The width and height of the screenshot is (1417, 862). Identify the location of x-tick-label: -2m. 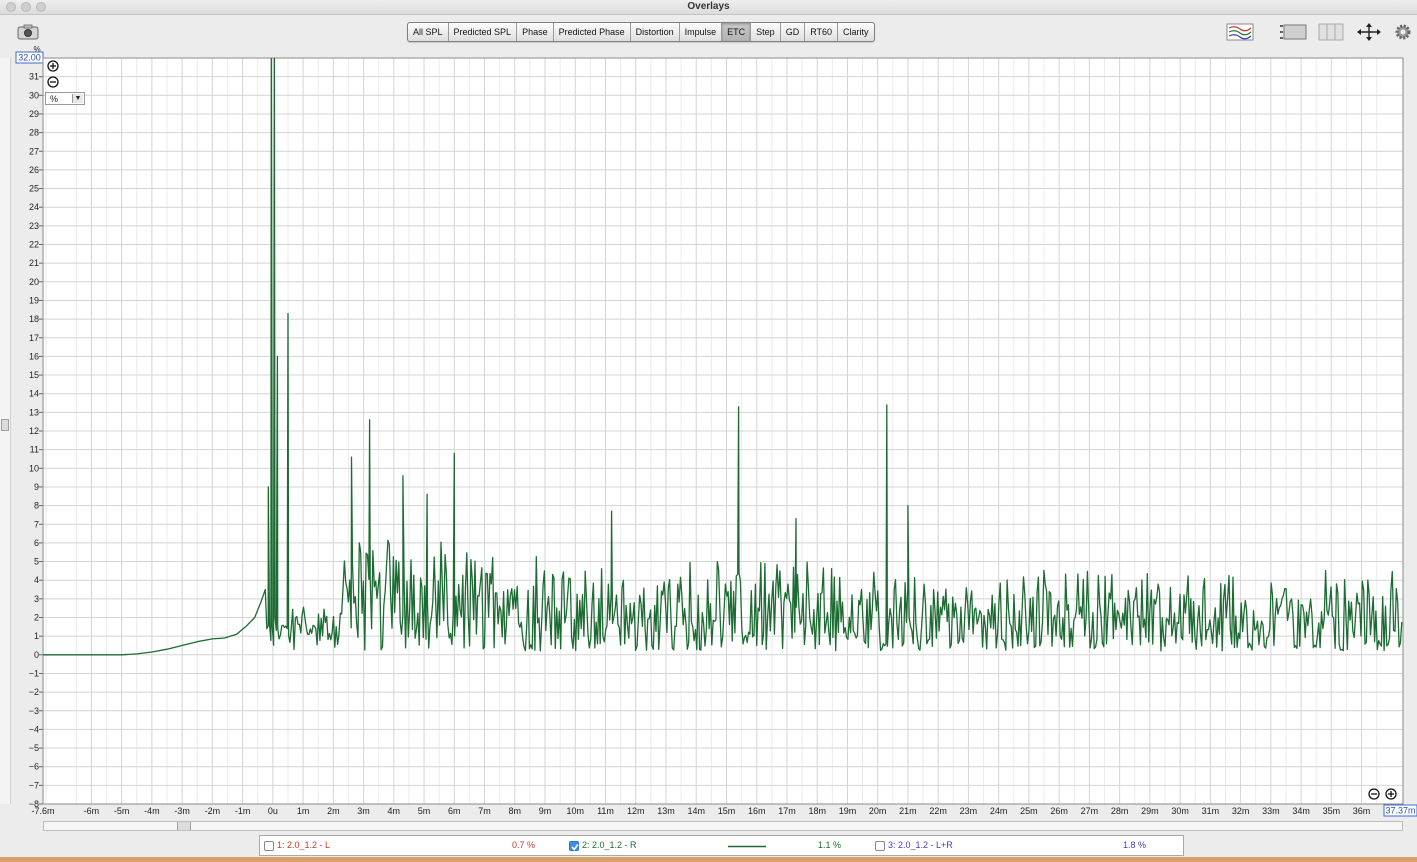
(213, 811).